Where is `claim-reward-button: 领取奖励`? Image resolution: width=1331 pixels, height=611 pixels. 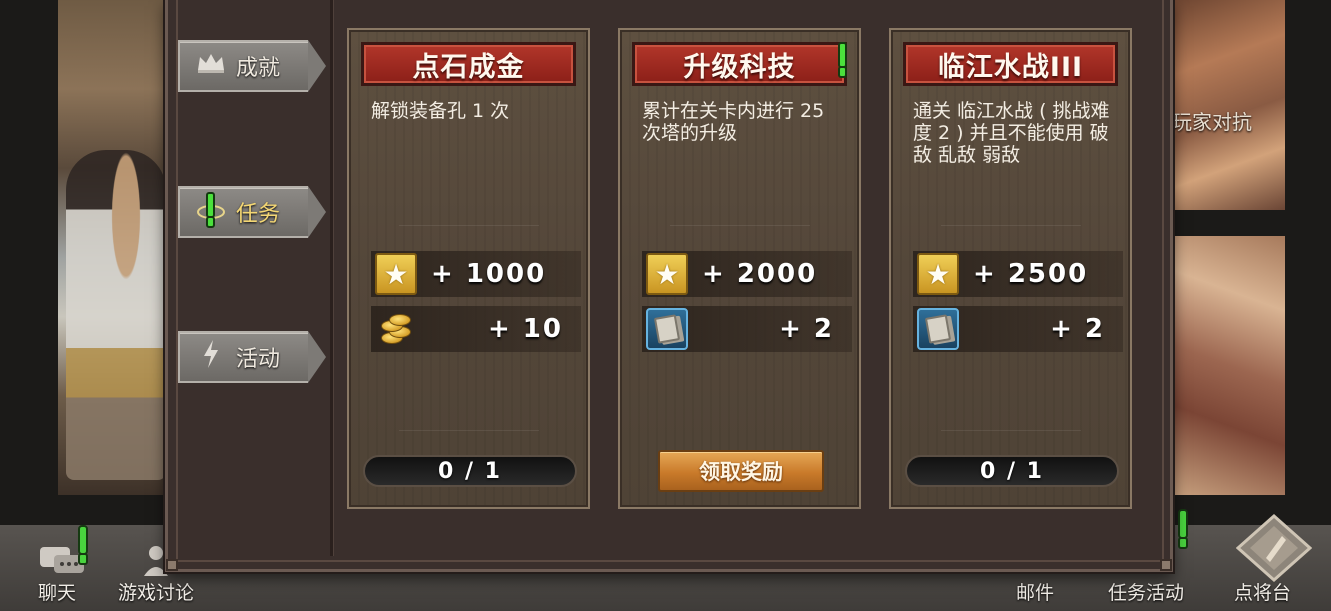
claim-reward-button: 领取奖励 is located at coordinates (741, 471).